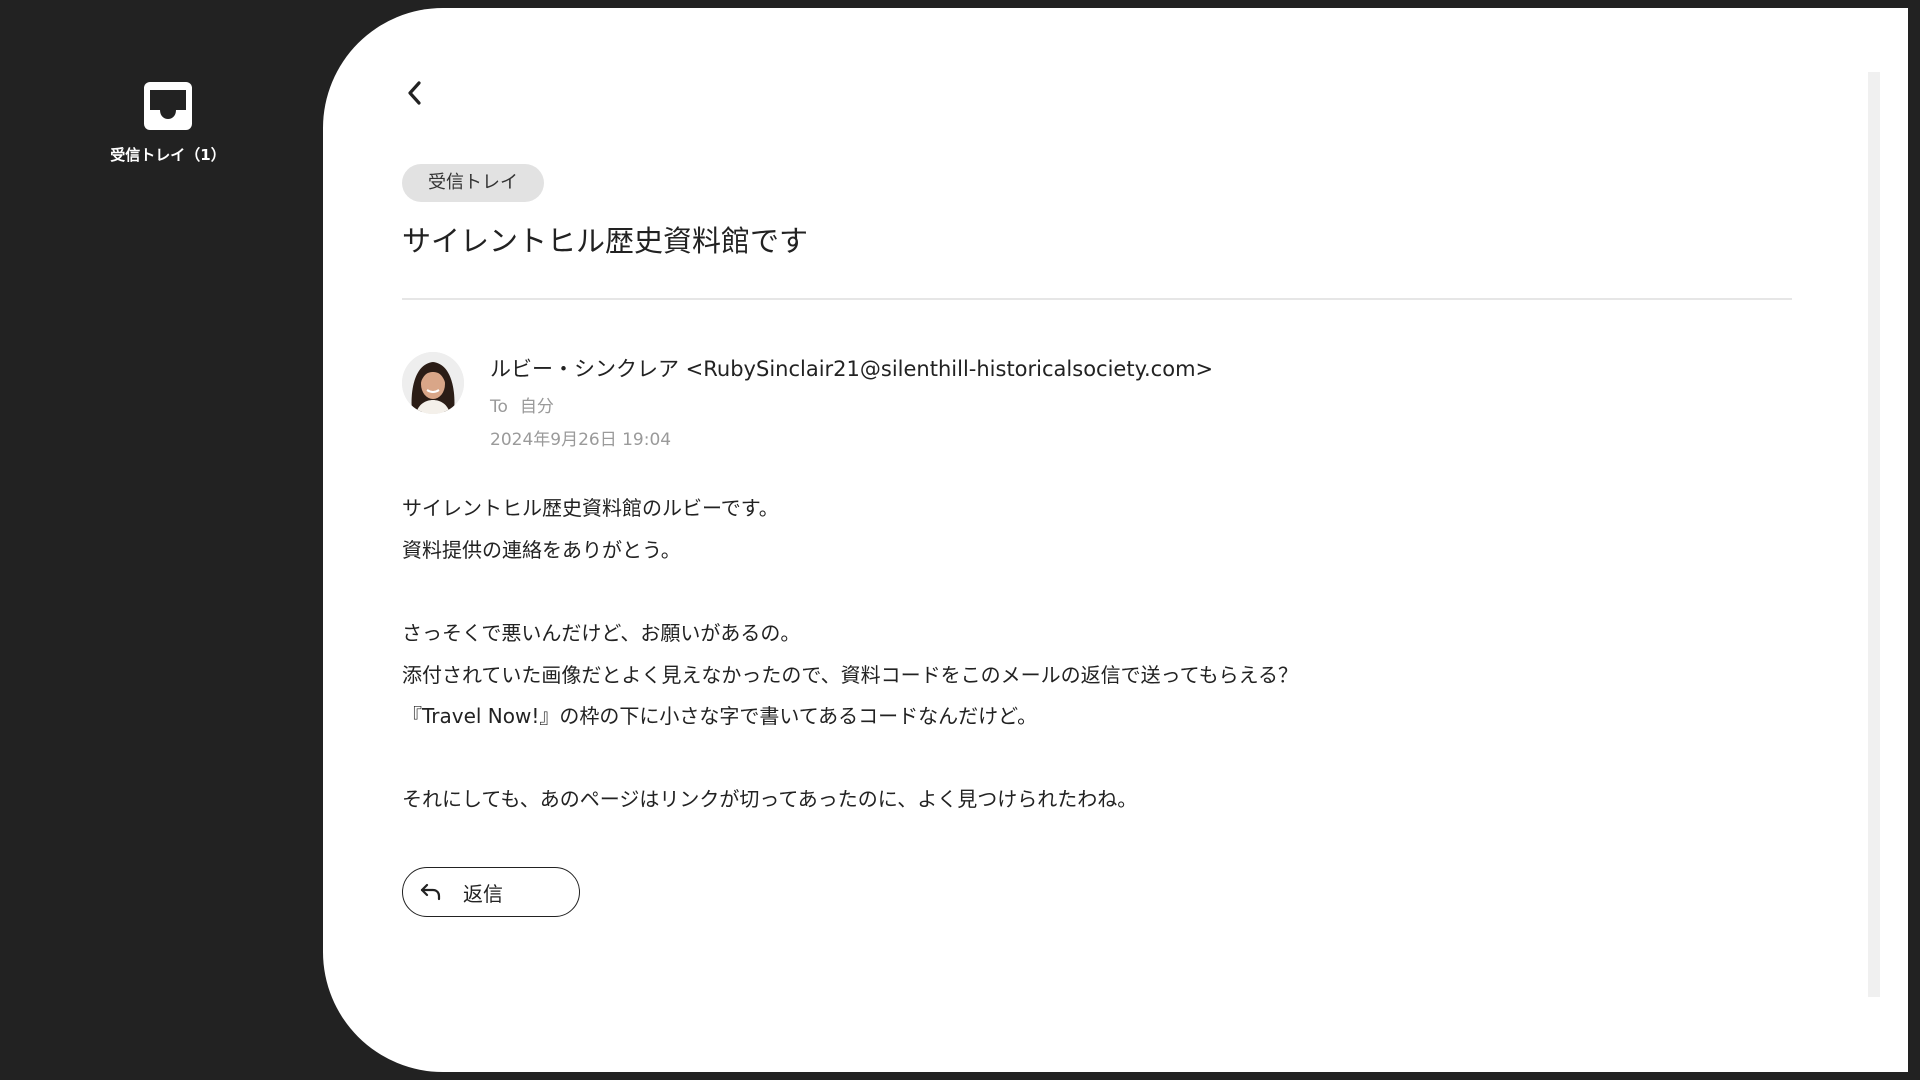  Describe the element at coordinates (601, 633) in the screenshot. I see `email-body-line: さっそくで悪いんだけど、お願いがあるの。` at that location.